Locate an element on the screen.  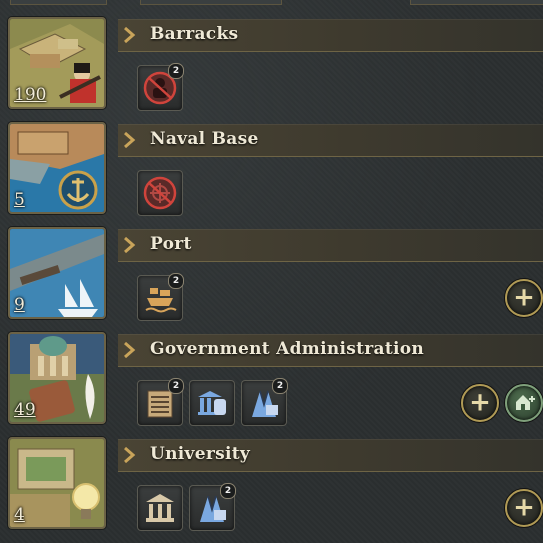
port-title: Port is located at coordinates (171, 244).